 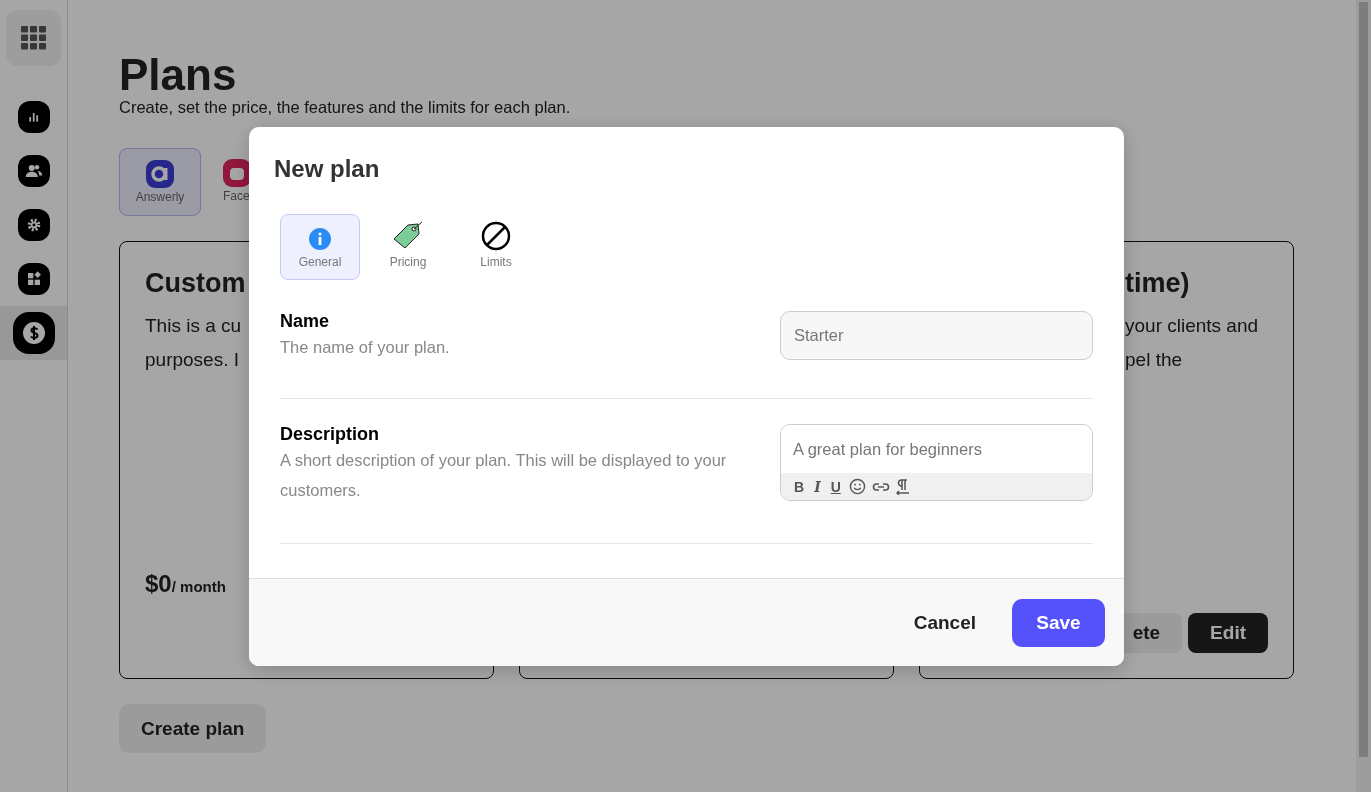 I want to click on plan-title: time), so click(x=1157, y=283).